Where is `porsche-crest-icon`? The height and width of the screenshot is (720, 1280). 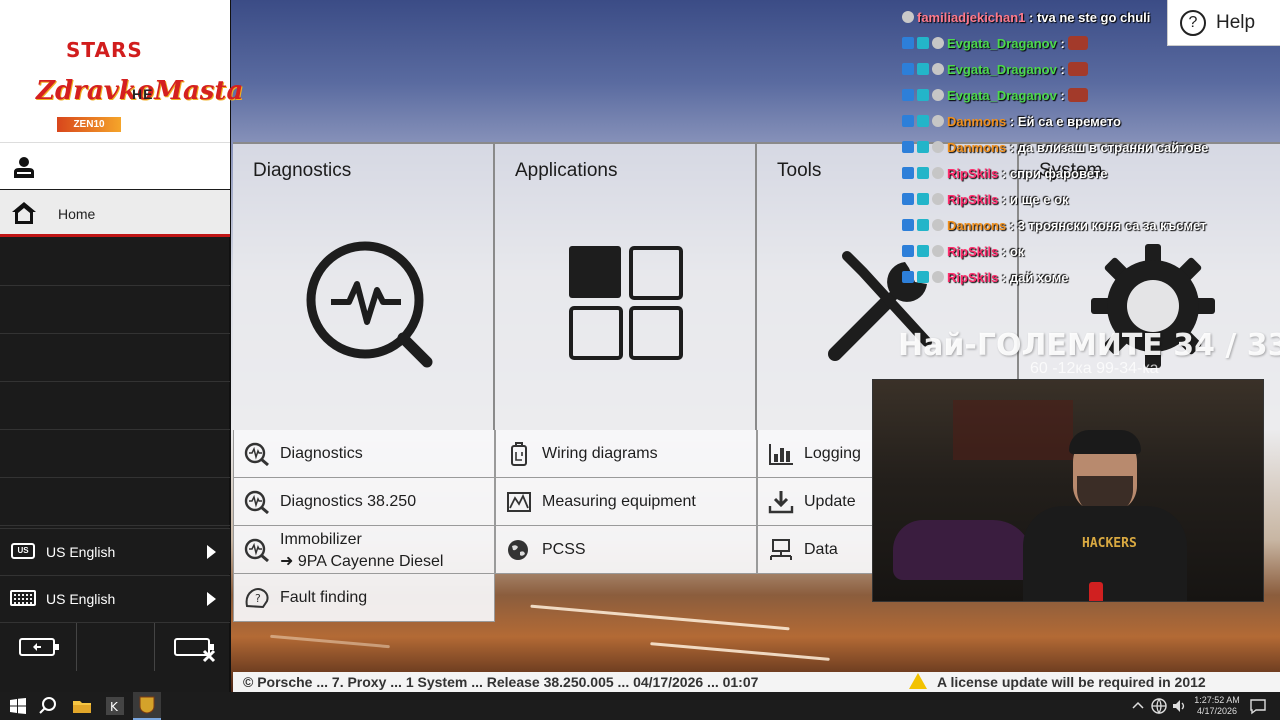 porsche-crest-icon is located at coordinates (147, 705).